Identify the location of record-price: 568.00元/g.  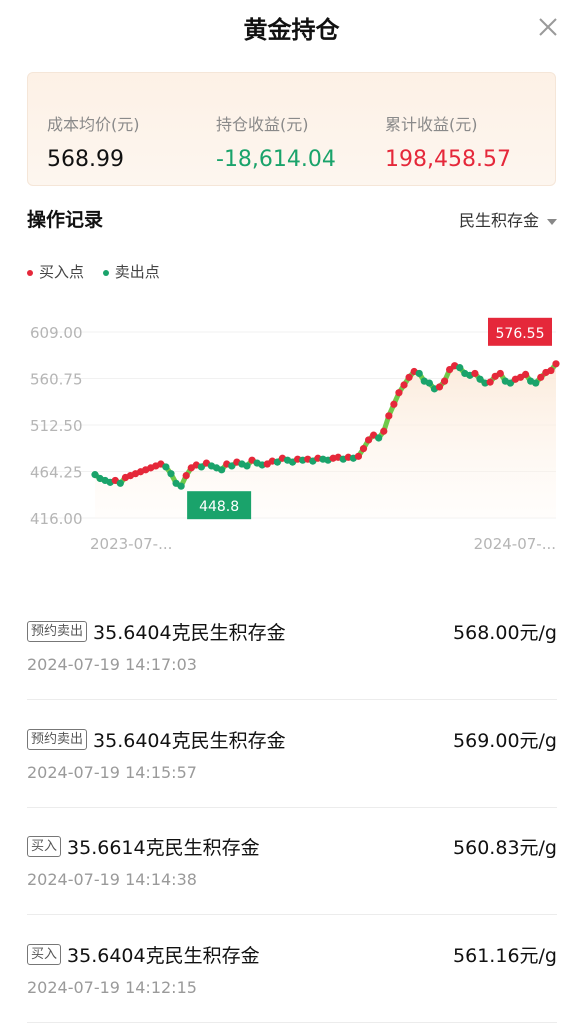
(505, 633).